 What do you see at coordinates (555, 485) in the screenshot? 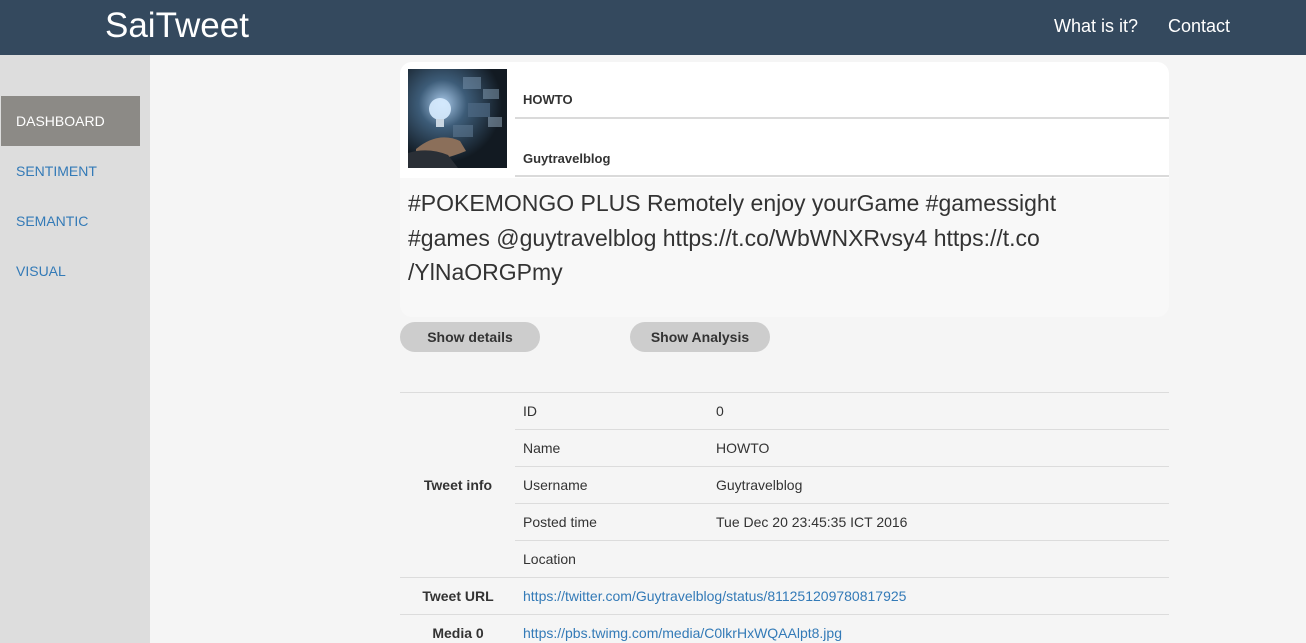
I see `info-key: Username` at bounding box center [555, 485].